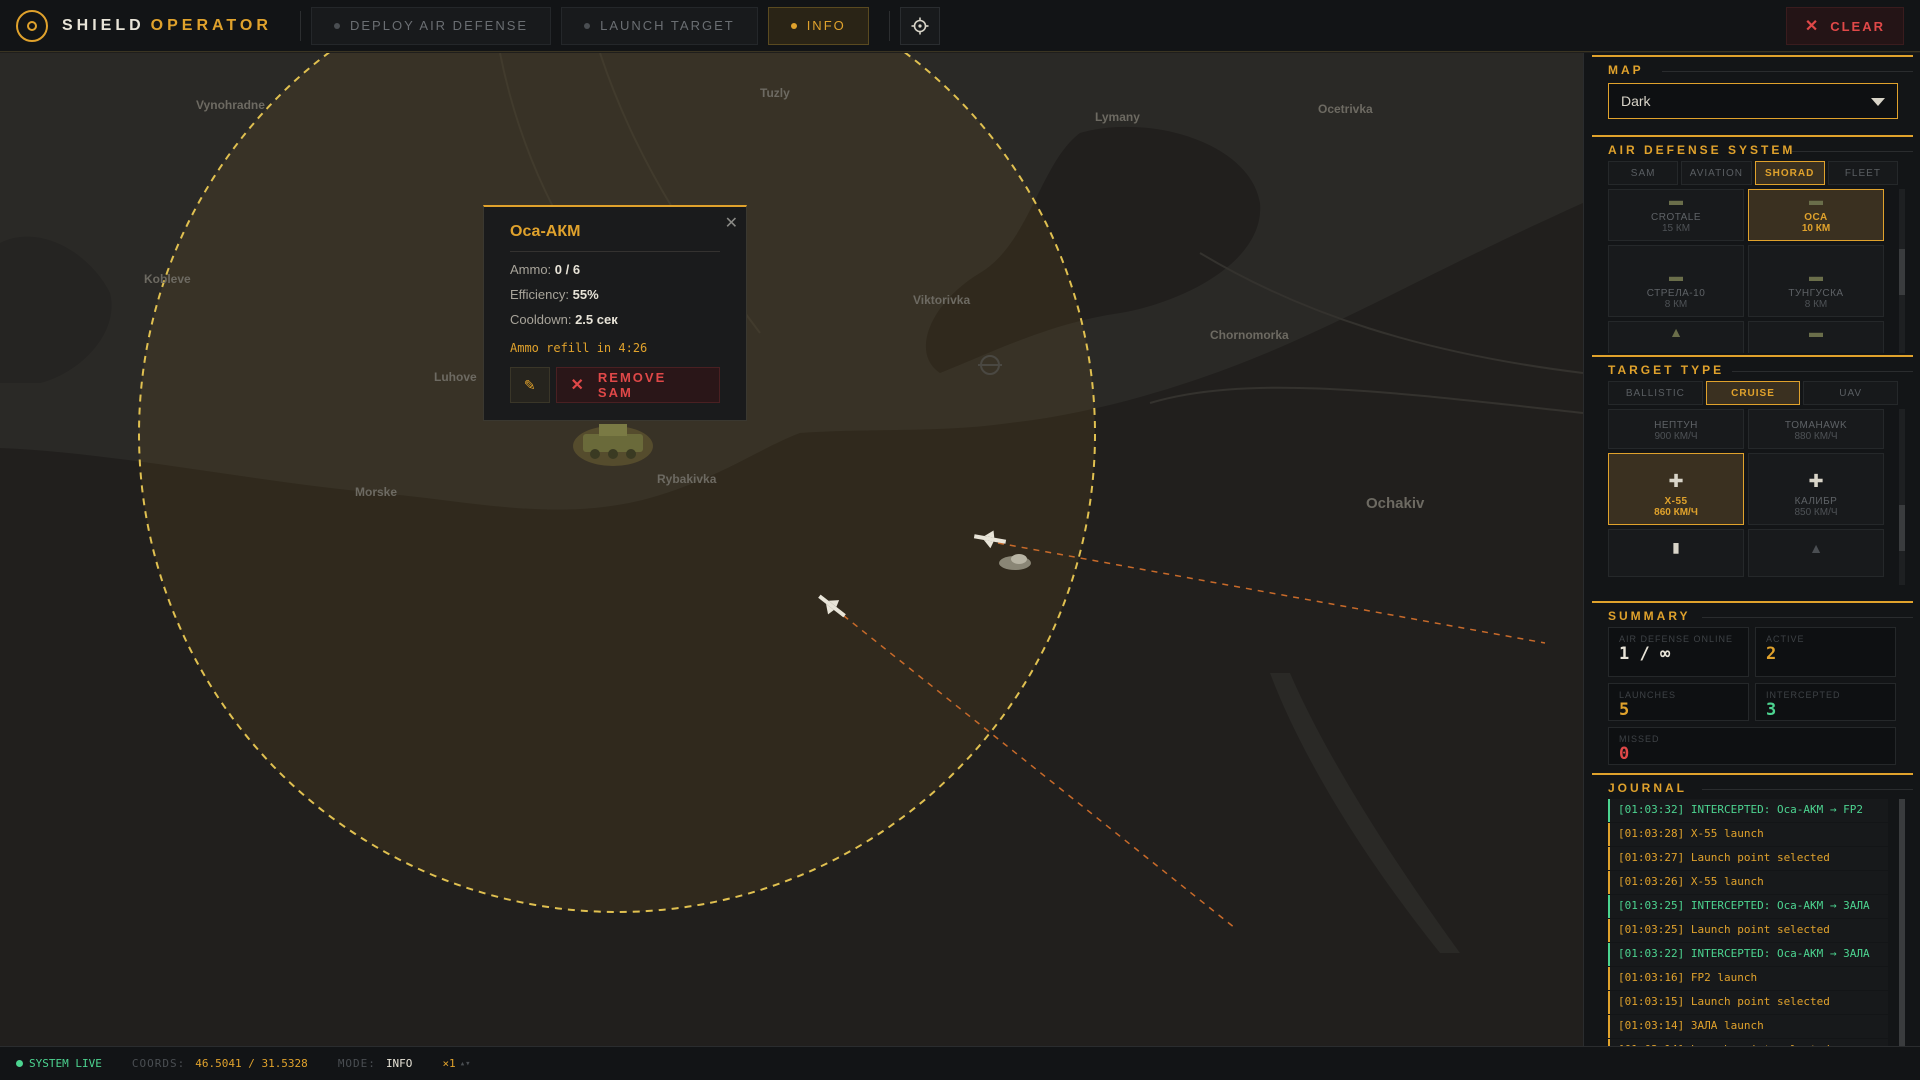 The height and width of the screenshot is (1080, 1920). What do you see at coordinates (1676, 293) in the screenshot?
I see `card-name: СТРЕЛА-10` at bounding box center [1676, 293].